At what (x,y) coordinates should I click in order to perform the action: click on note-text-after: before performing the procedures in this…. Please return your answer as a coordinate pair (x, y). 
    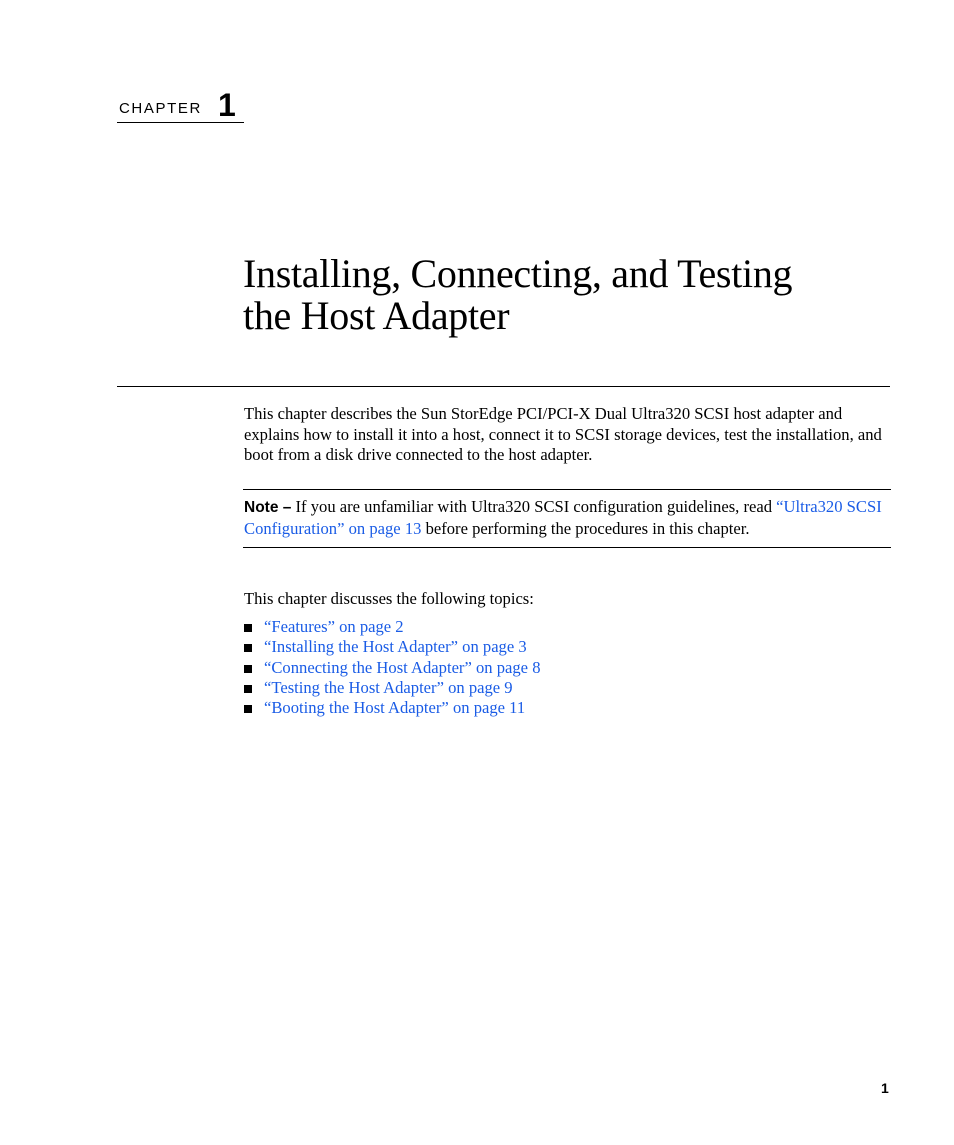
    Looking at the image, I should click on (585, 528).